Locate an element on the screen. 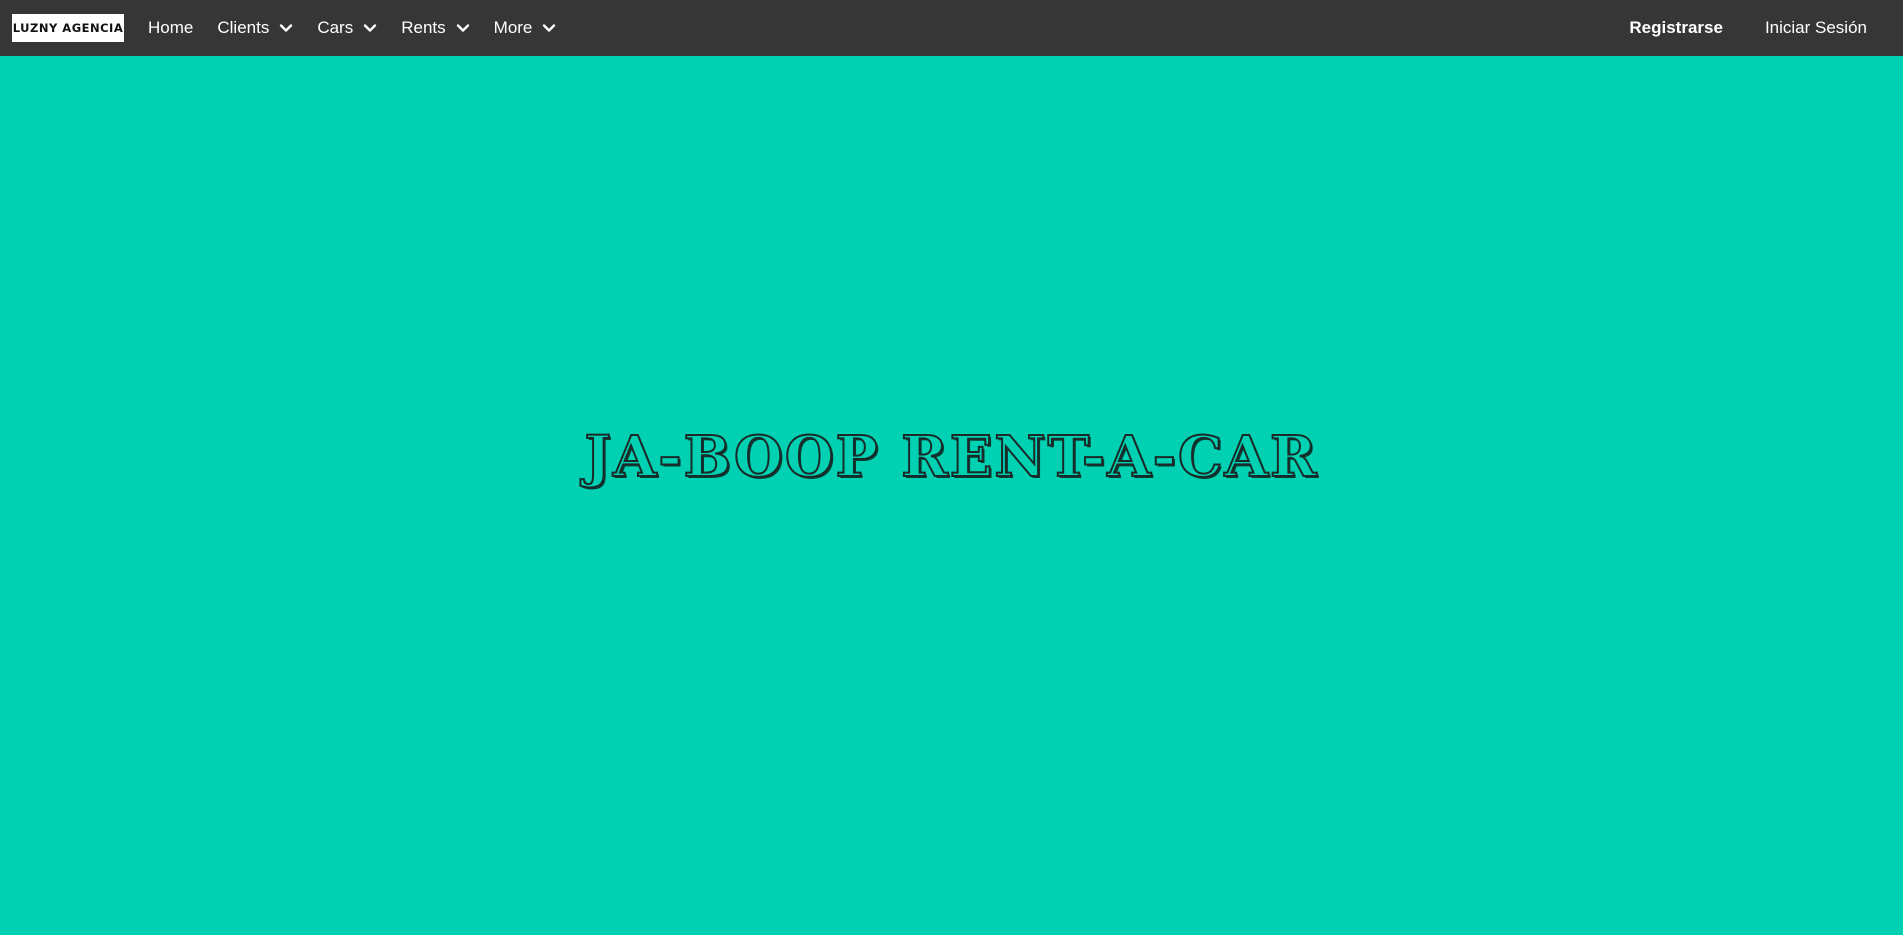  nav-item-label: More is located at coordinates (513, 27).